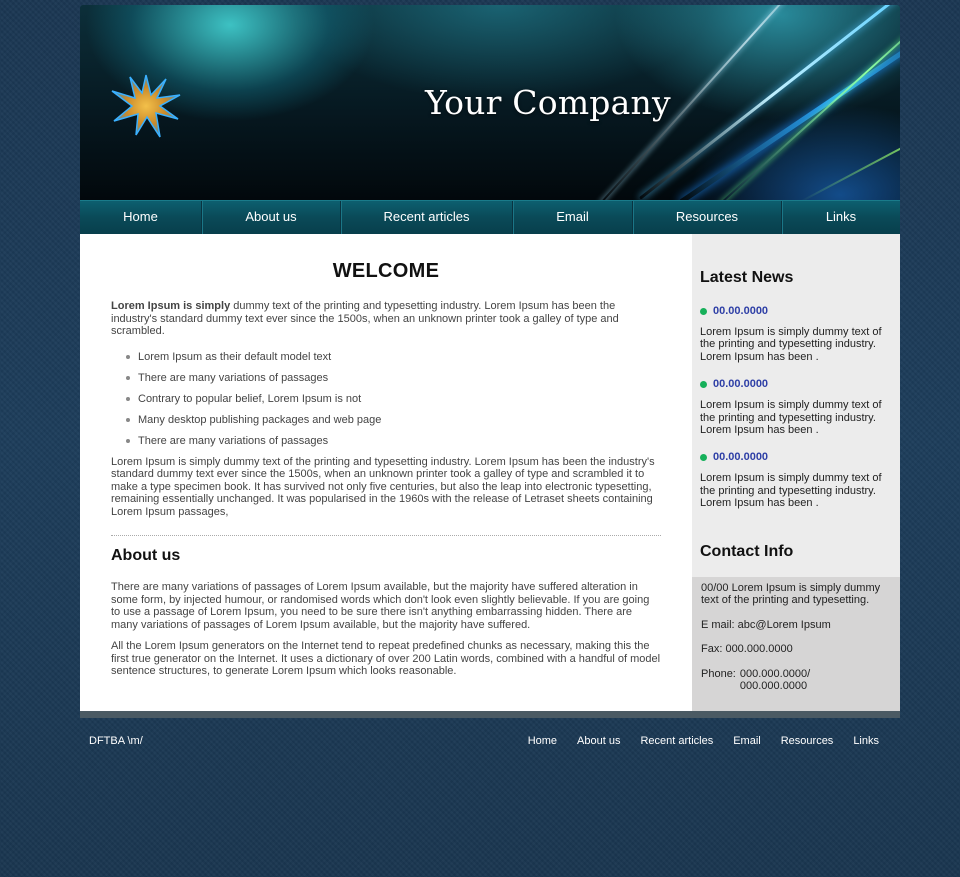 The height and width of the screenshot is (877, 960). What do you see at coordinates (171, 306) in the screenshot?
I see `intro-bold-text: Lorem Ipsum is simply` at bounding box center [171, 306].